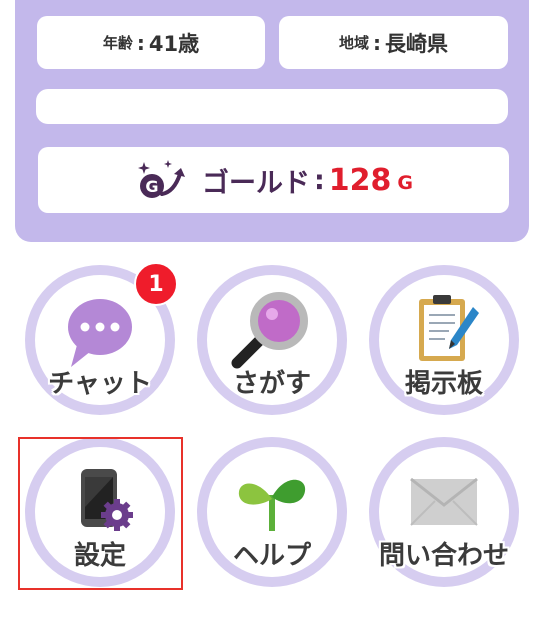 Image resolution: width=547 pixels, height=617 pixels. What do you see at coordinates (151, 186) in the screenshot?
I see `svg-text: G` at bounding box center [151, 186].